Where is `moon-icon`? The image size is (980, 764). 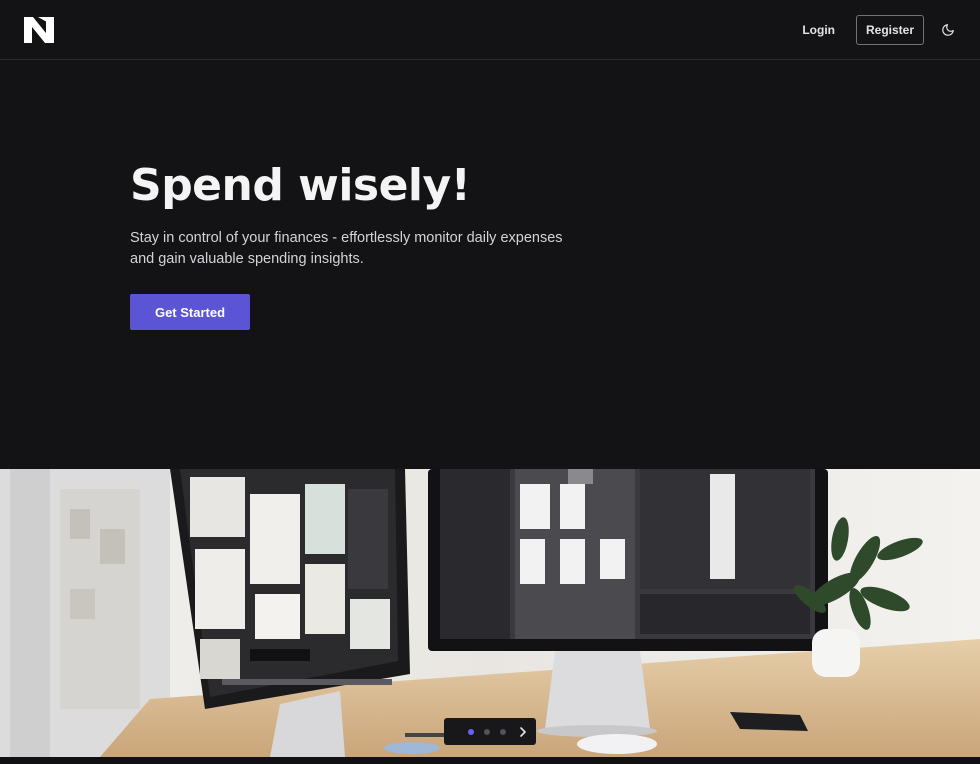
moon-icon is located at coordinates (948, 30).